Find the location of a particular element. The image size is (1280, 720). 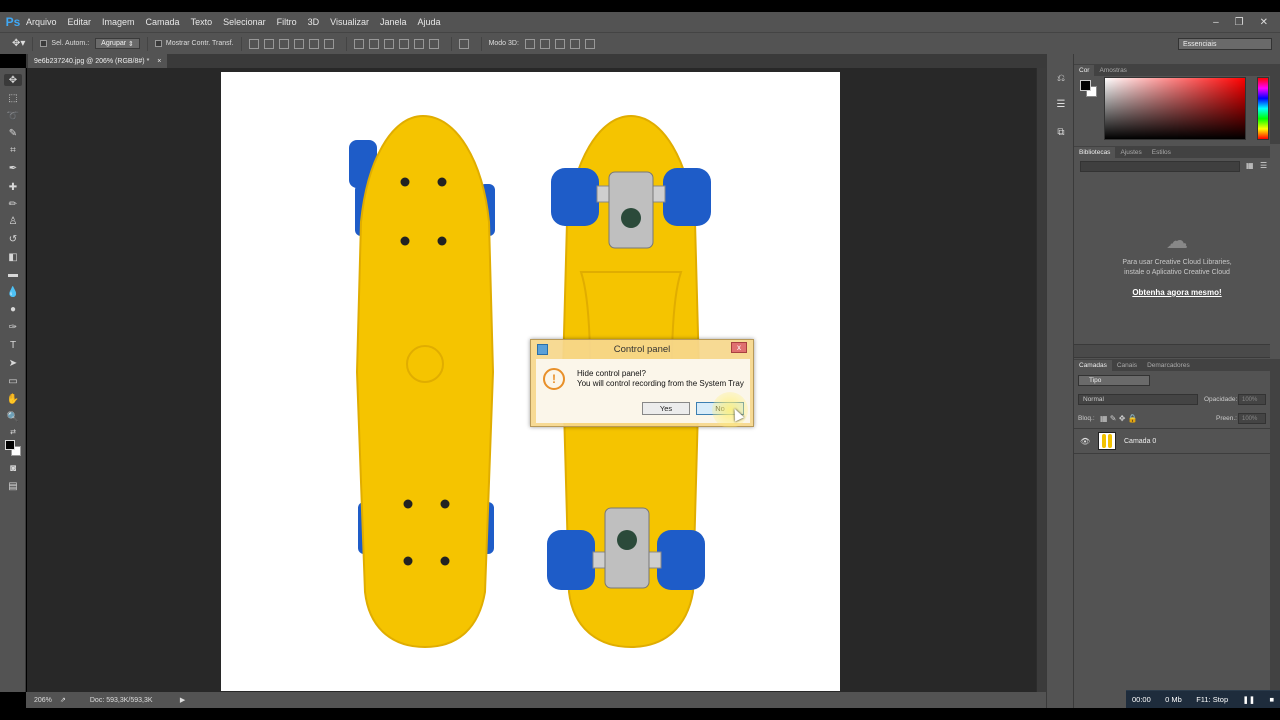

distribute-right-icon is located at coordinates (433, 43).